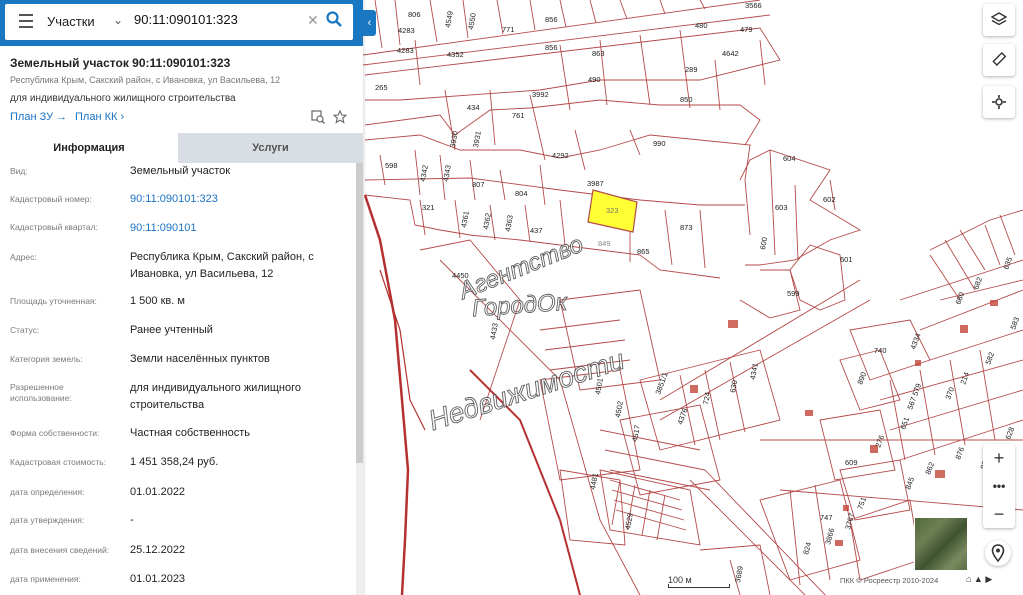 This screenshot has height=595, width=1023. What do you see at coordinates (999, 514) in the screenshot?
I see `zoom-out-button: −` at bounding box center [999, 514].